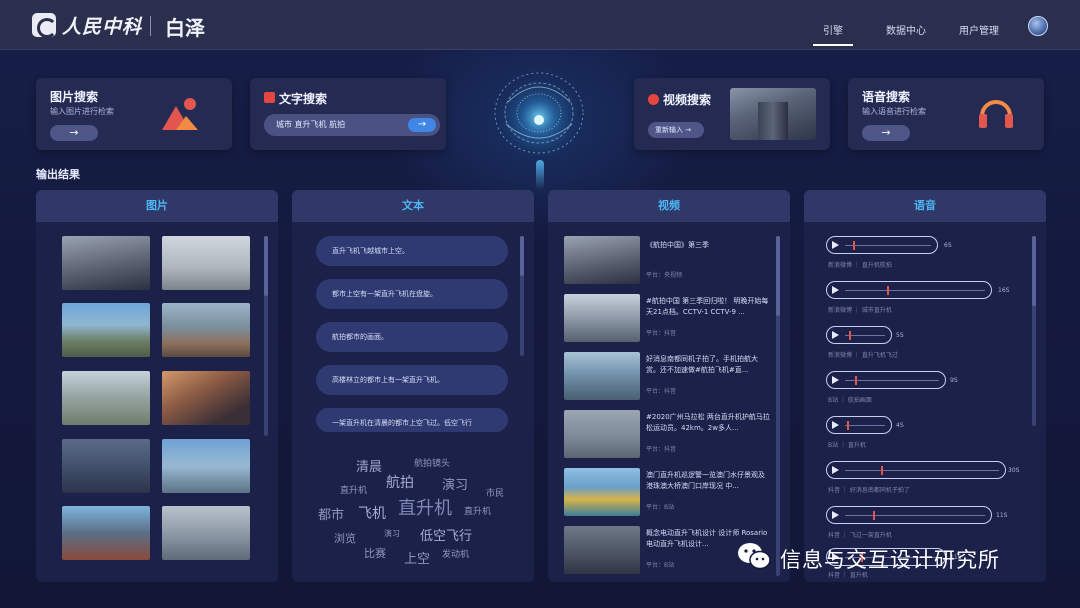 The width and height of the screenshot is (1080, 608). Describe the element at coordinates (979, 29) in the screenshot. I see `nav-user-management: 用户管理` at that location.